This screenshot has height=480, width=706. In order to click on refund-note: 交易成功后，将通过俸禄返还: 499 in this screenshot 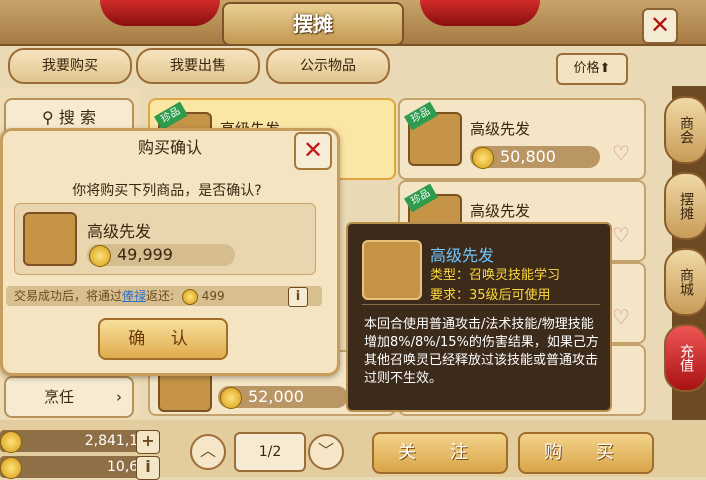, I will do `click(164, 296)`.